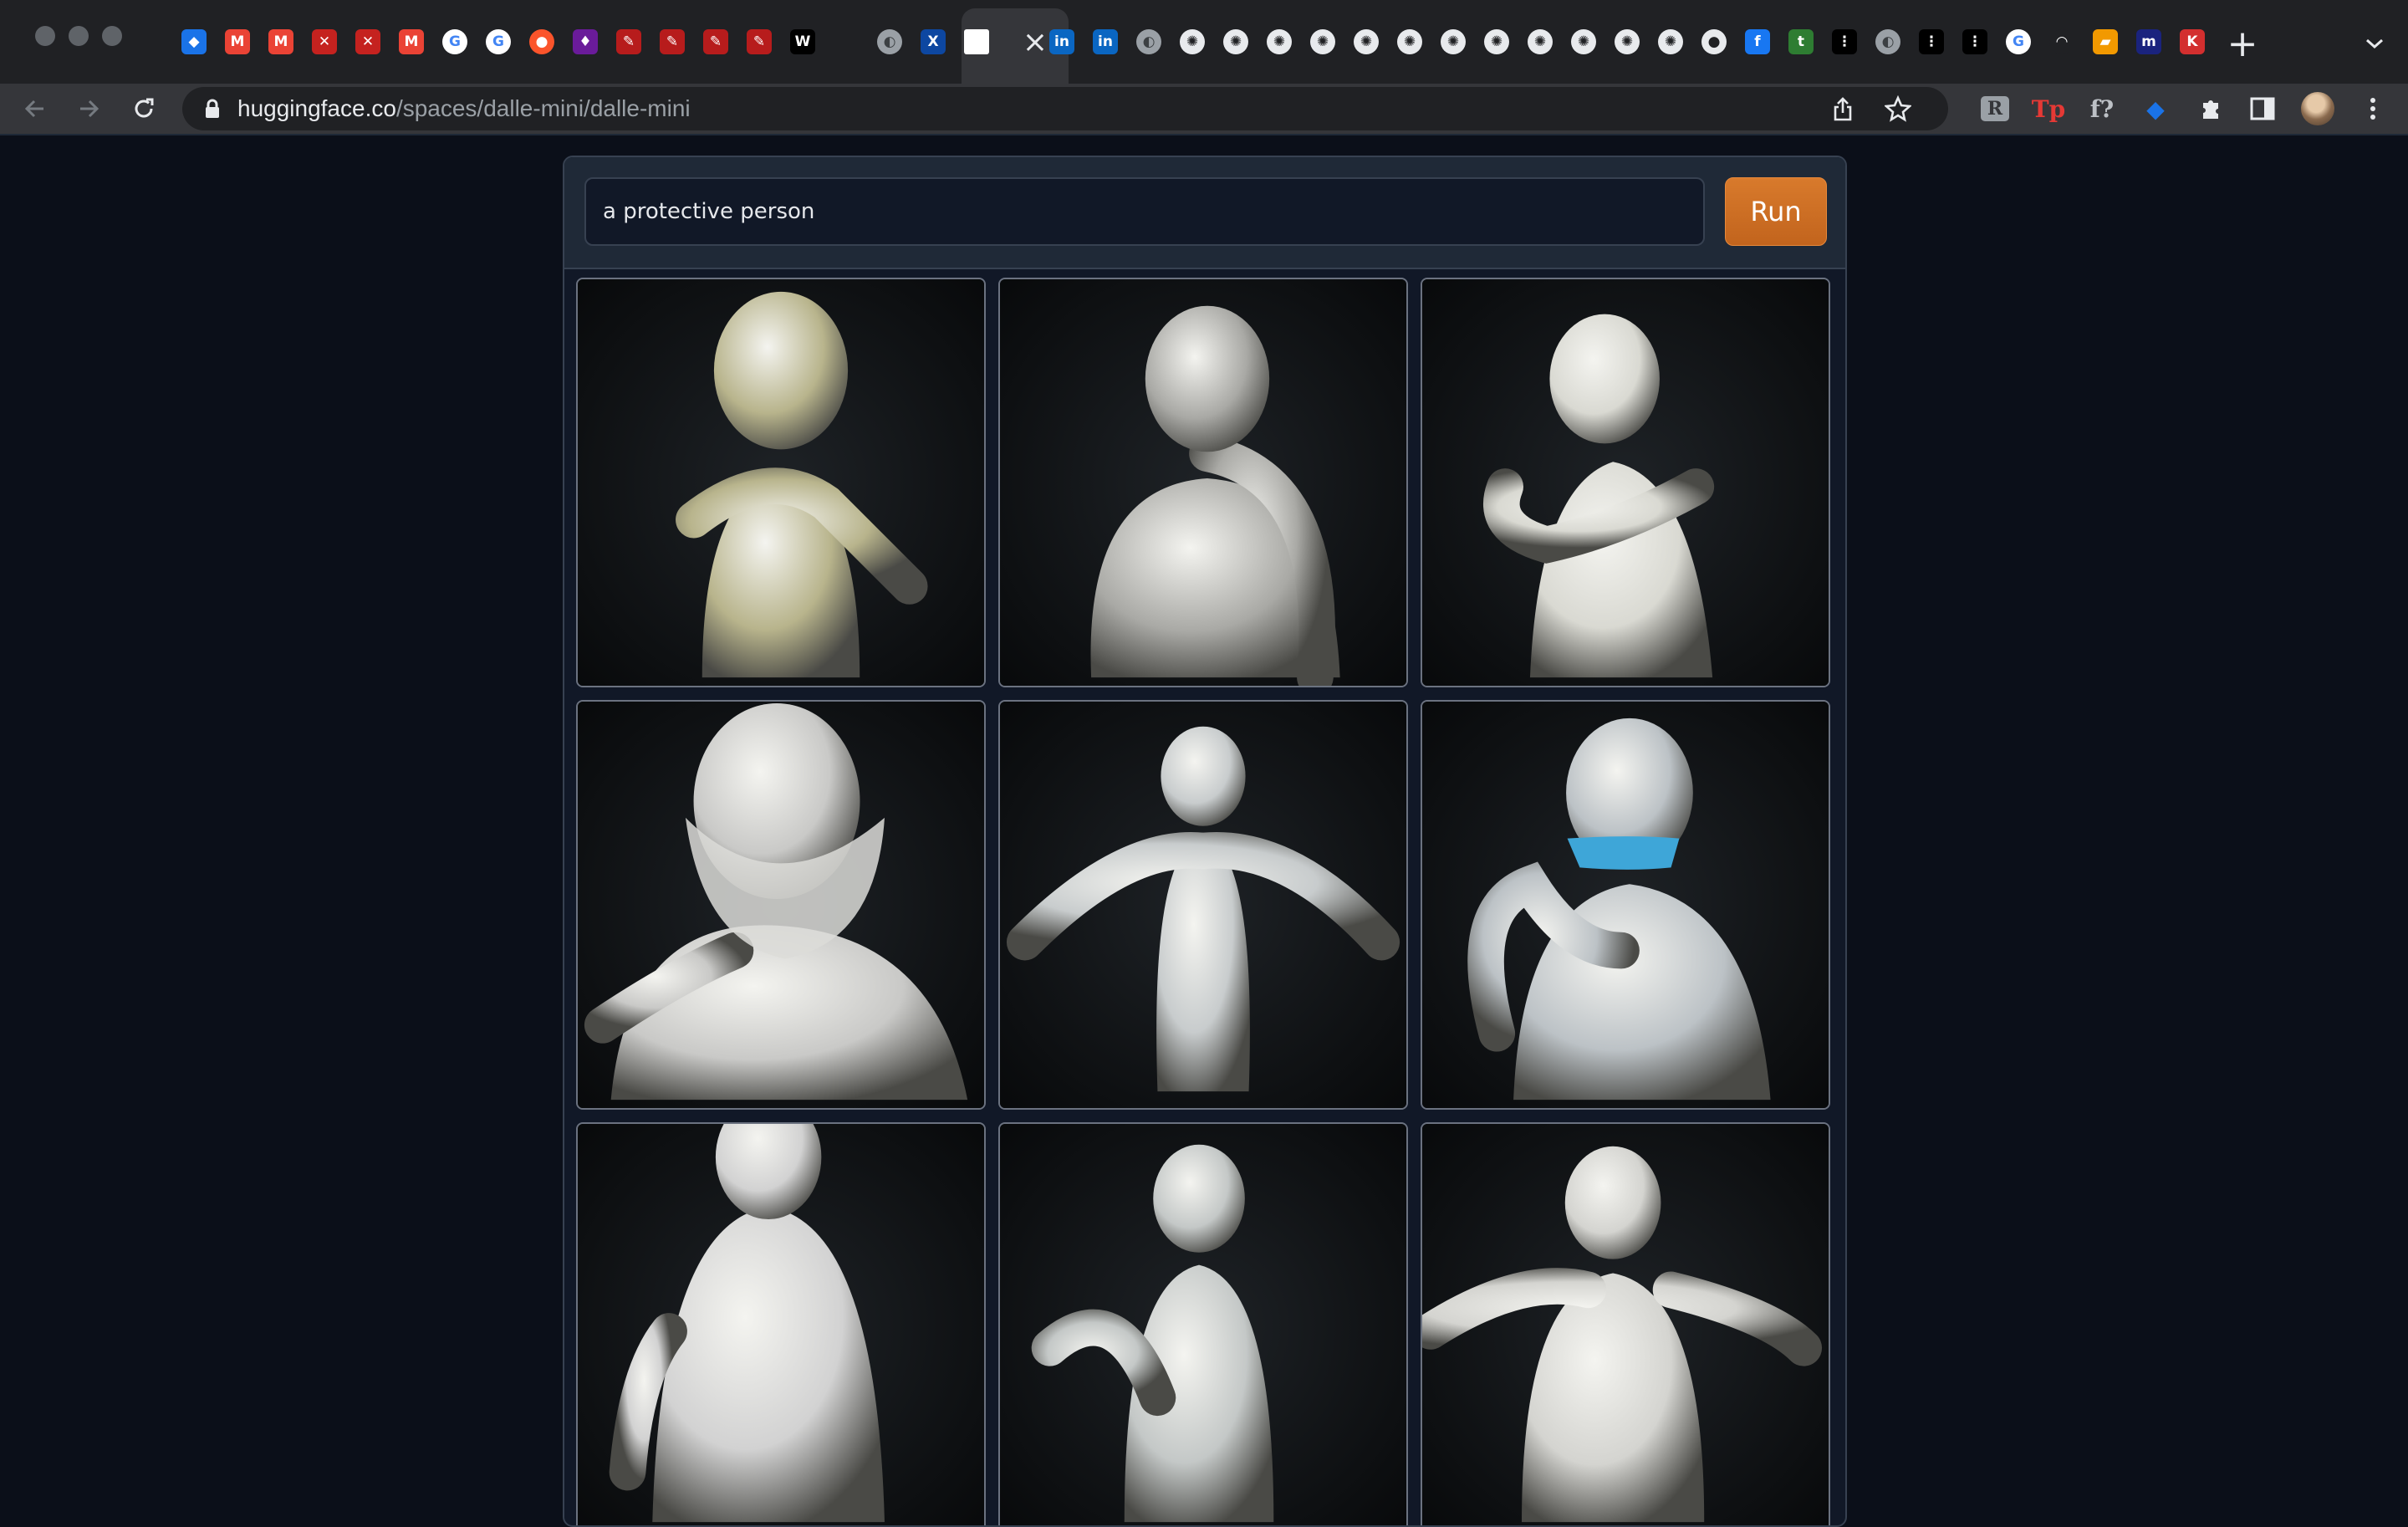  What do you see at coordinates (2105, 42) in the screenshot?
I see `browser-tab: ▰` at bounding box center [2105, 42].